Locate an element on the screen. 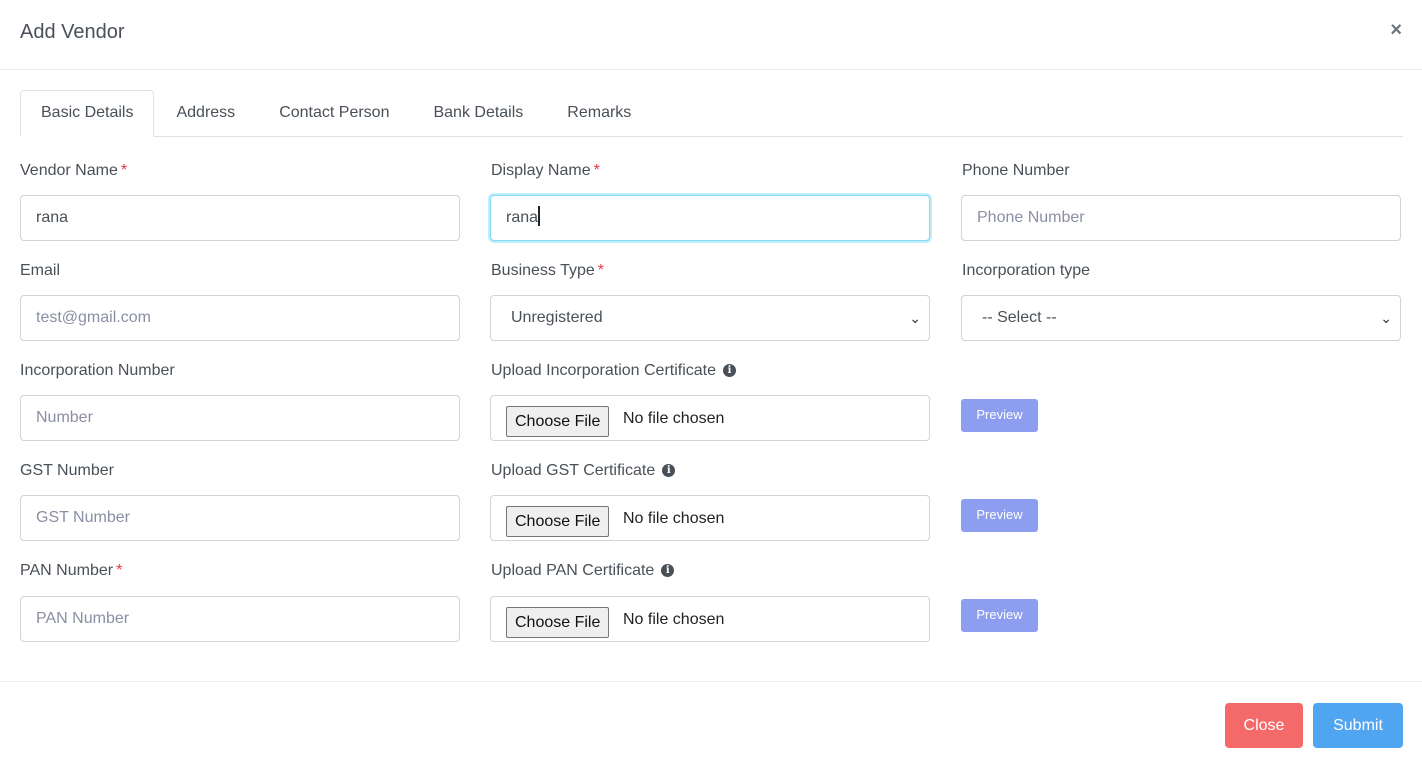 The width and height of the screenshot is (1422, 764). vendor-name-input: rana is located at coordinates (240, 218).